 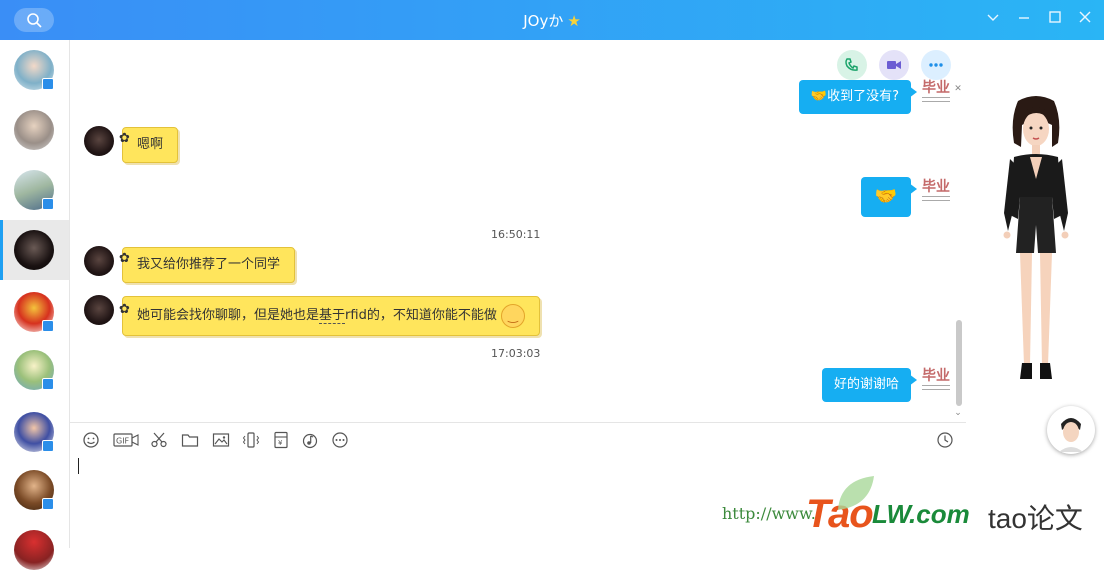 I want to click on scroll-up-arrow: ✕, so click(x=958, y=89).